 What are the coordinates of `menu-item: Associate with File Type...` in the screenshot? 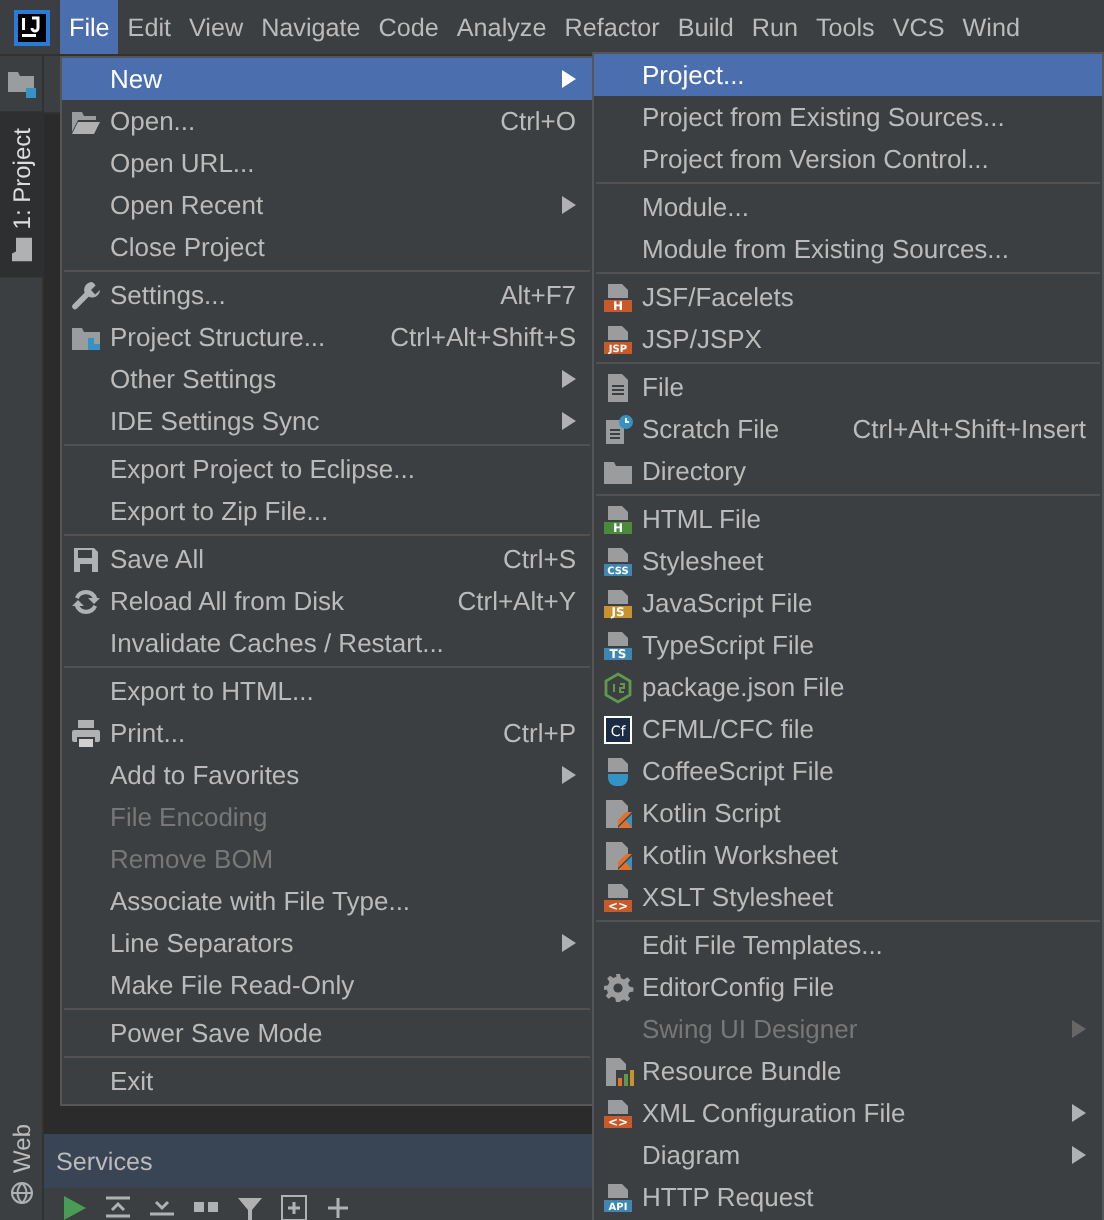 It's located at (327, 901).